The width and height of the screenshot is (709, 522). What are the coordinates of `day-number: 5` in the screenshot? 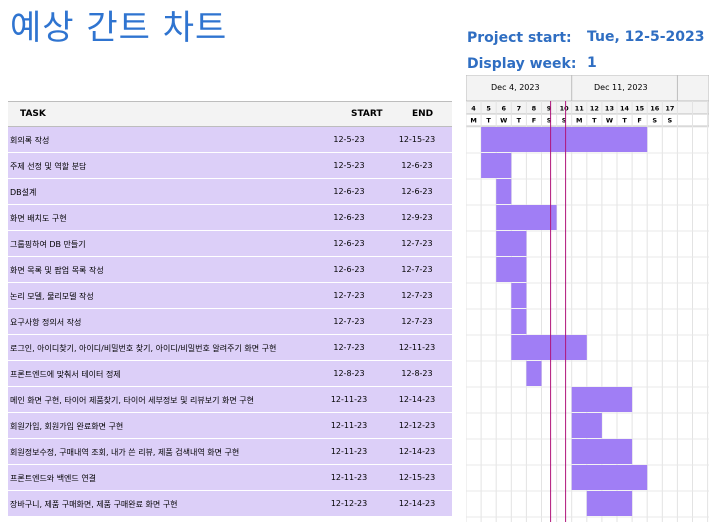 It's located at (488, 109).